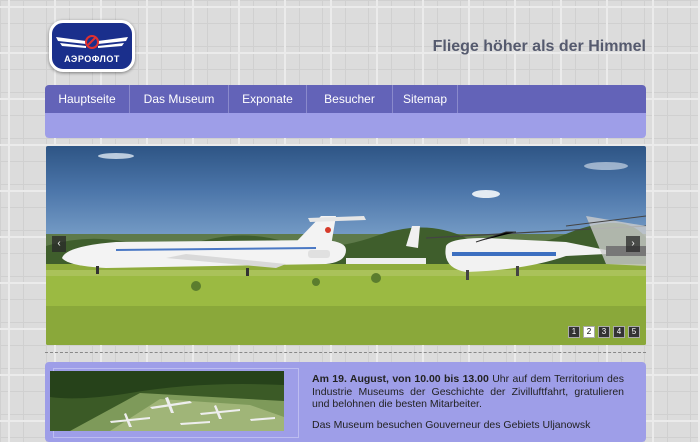 Image resolution: width=700 pixels, height=442 pixels. What do you see at coordinates (59, 244) in the screenshot?
I see `slider-prev-arrow-icon: ‹` at bounding box center [59, 244].